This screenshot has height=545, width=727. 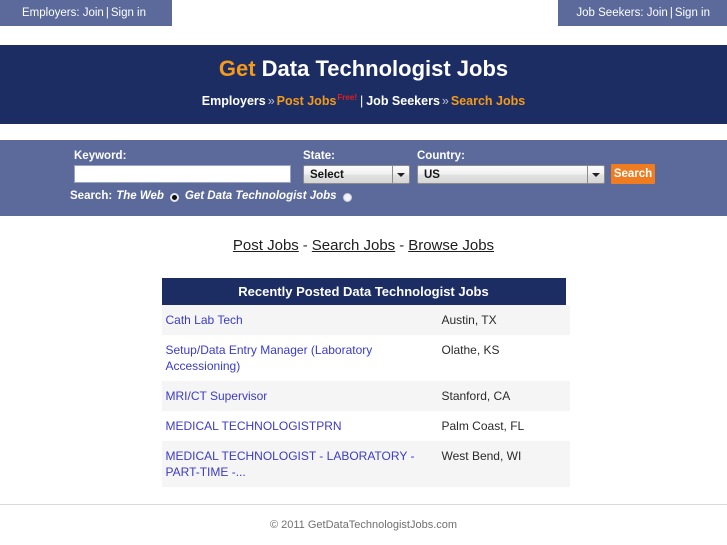 What do you see at coordinates (234, 101) in the screenshot?
I see `tagline-employers-link: Employers` at bounding box center [234, 101].